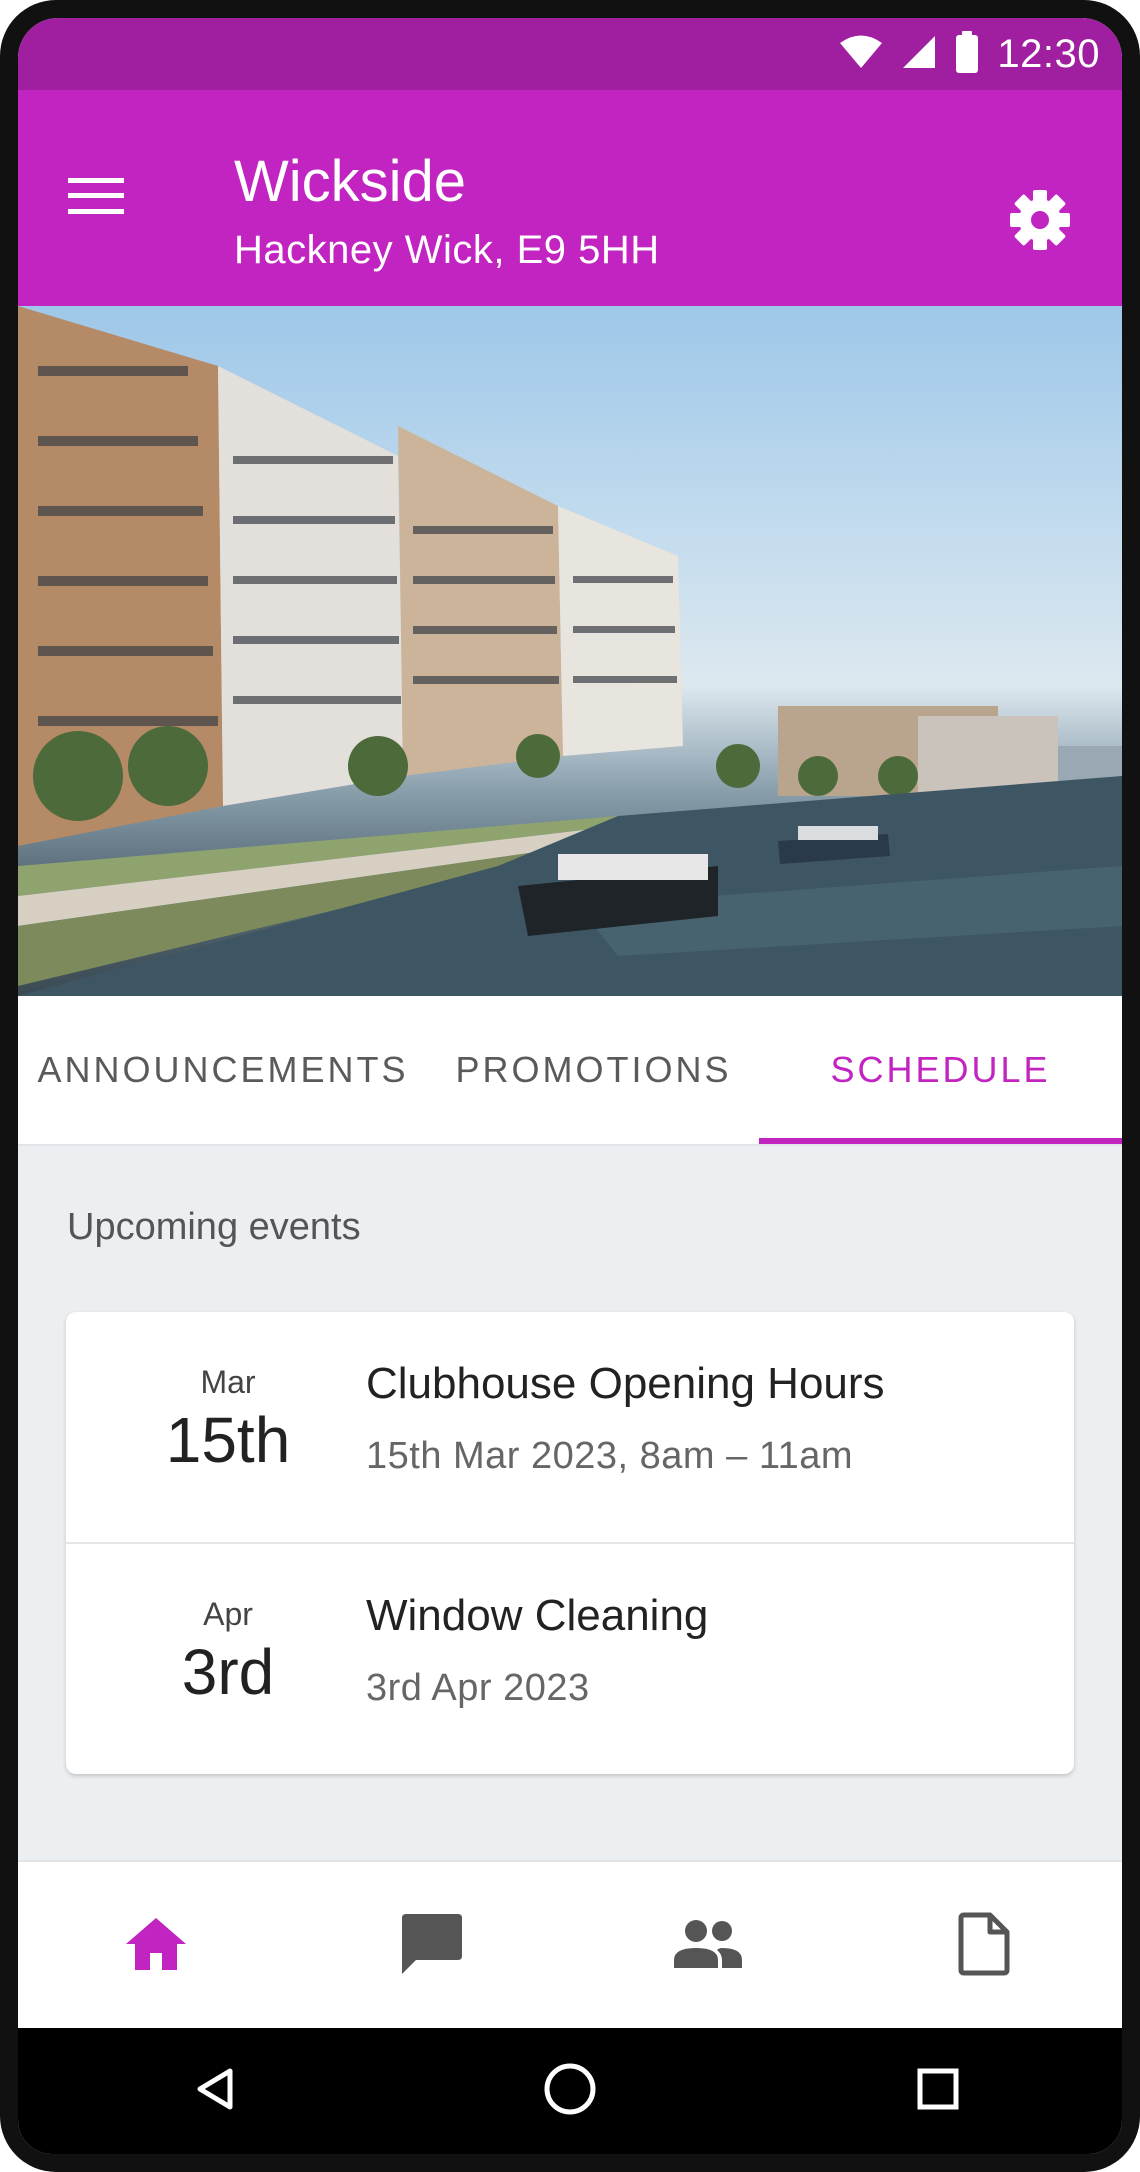 Image resolution: width=1140 pixels, height=2172 pixels. What do you see at coordinates (625, 1383) in the screenshot?
I see `event-title: Clubhouse Opening Hours` at bounding box center [625, 1383].